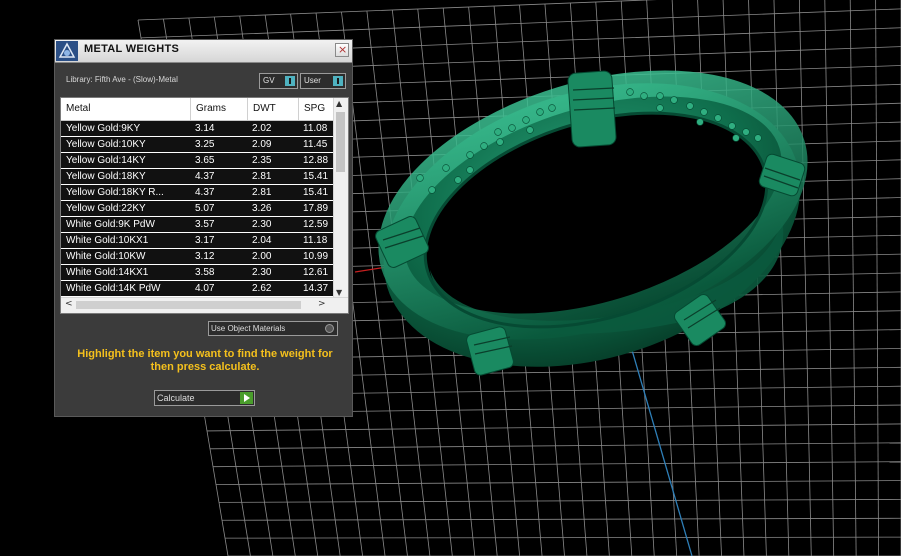 This screenshot has height=556, width=901. I want to click on gv-toggle: GV, so click(278, 81).